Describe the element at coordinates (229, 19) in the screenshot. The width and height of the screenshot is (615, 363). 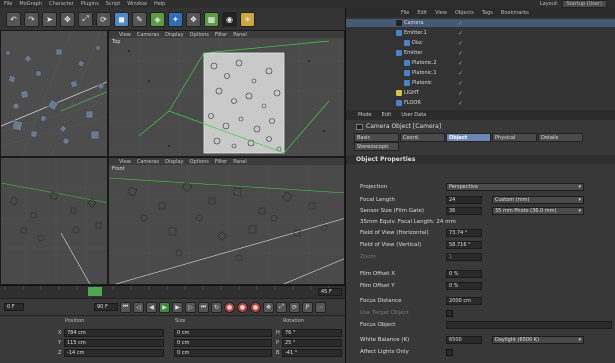
I see `camera-icon: ◉` at that location.